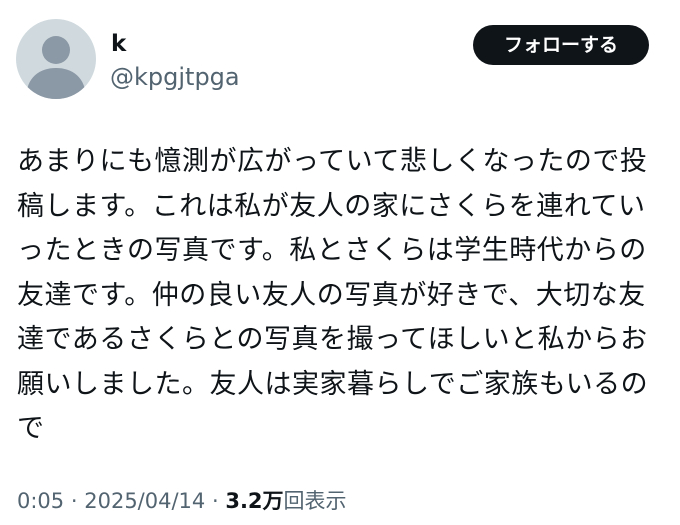 Image resolution: width=680 pixels, height=525 pixels. What do you see at coordinates (40, 501) in the screenshot?
I see `post-time: 0:05` at bounding box center [40, 501].